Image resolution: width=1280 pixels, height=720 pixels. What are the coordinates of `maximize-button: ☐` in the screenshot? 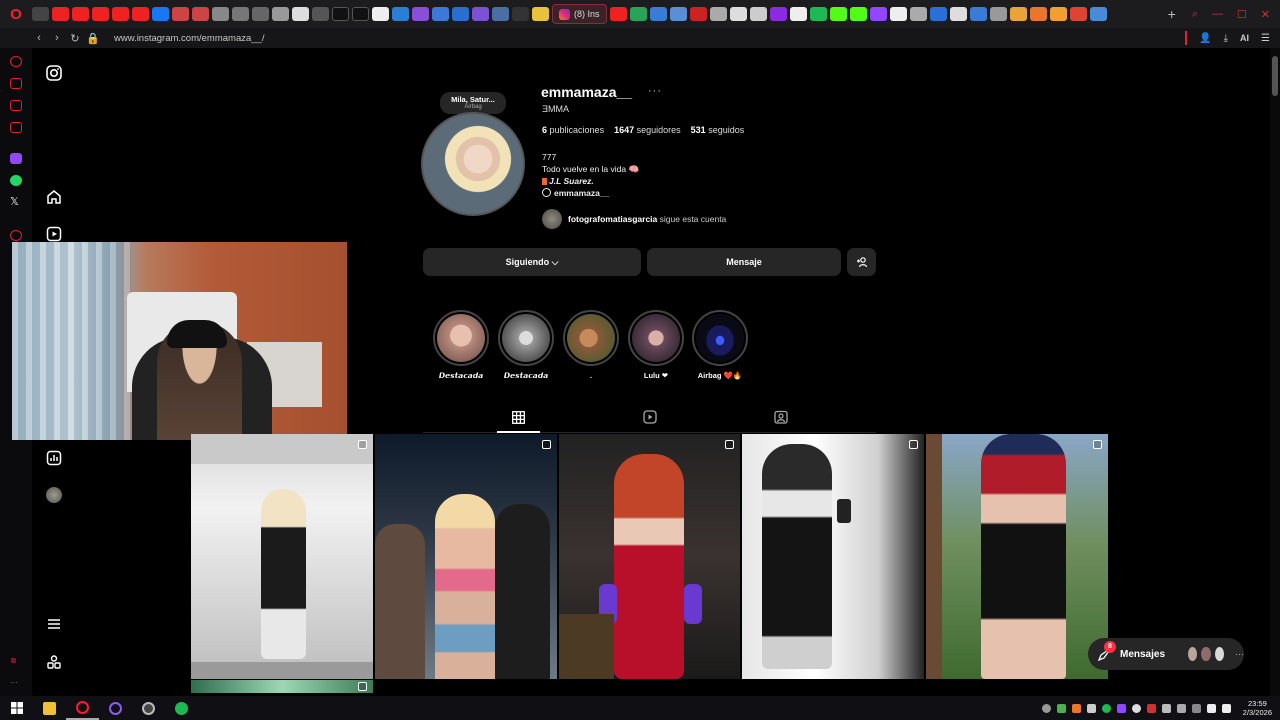 It's located at (1242, 14).